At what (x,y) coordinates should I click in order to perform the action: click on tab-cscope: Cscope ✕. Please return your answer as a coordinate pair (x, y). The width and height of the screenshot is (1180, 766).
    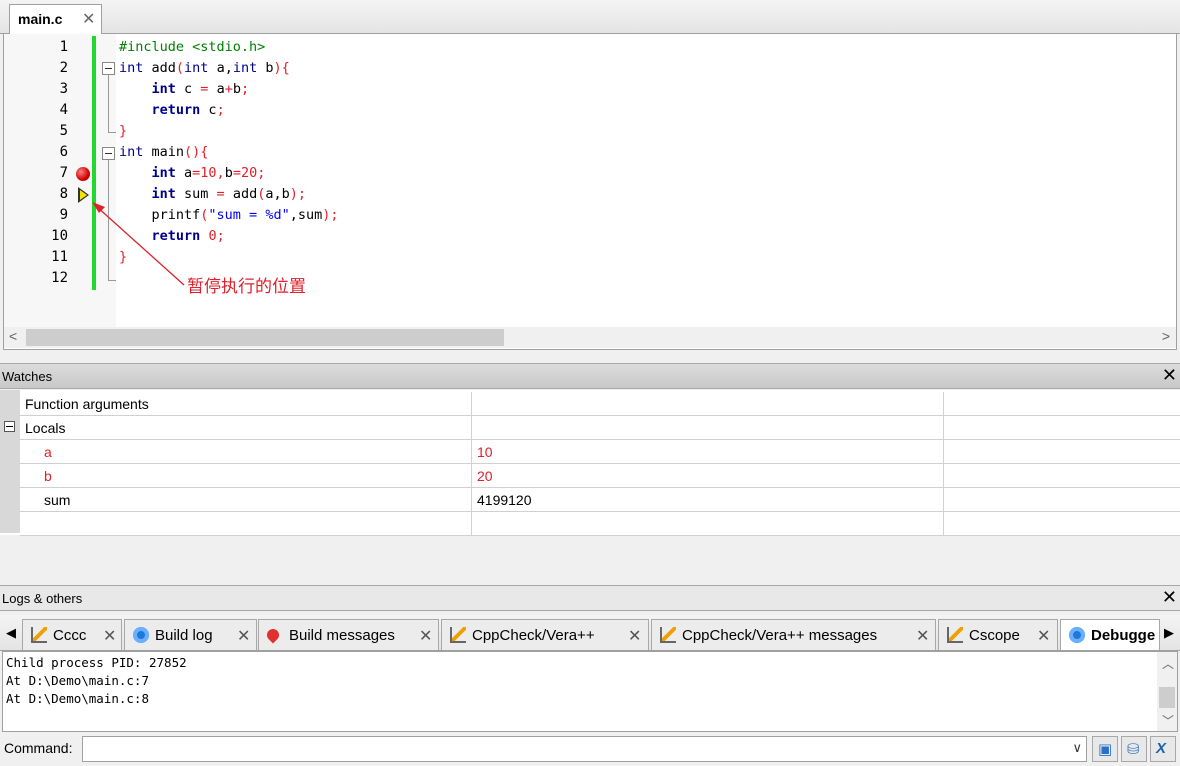
    Looking at the image, I should click on (998, 634).